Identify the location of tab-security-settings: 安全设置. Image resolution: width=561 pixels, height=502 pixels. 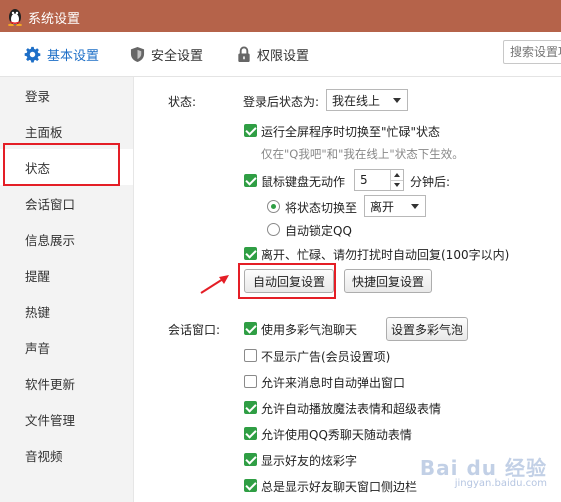
(166, 54).